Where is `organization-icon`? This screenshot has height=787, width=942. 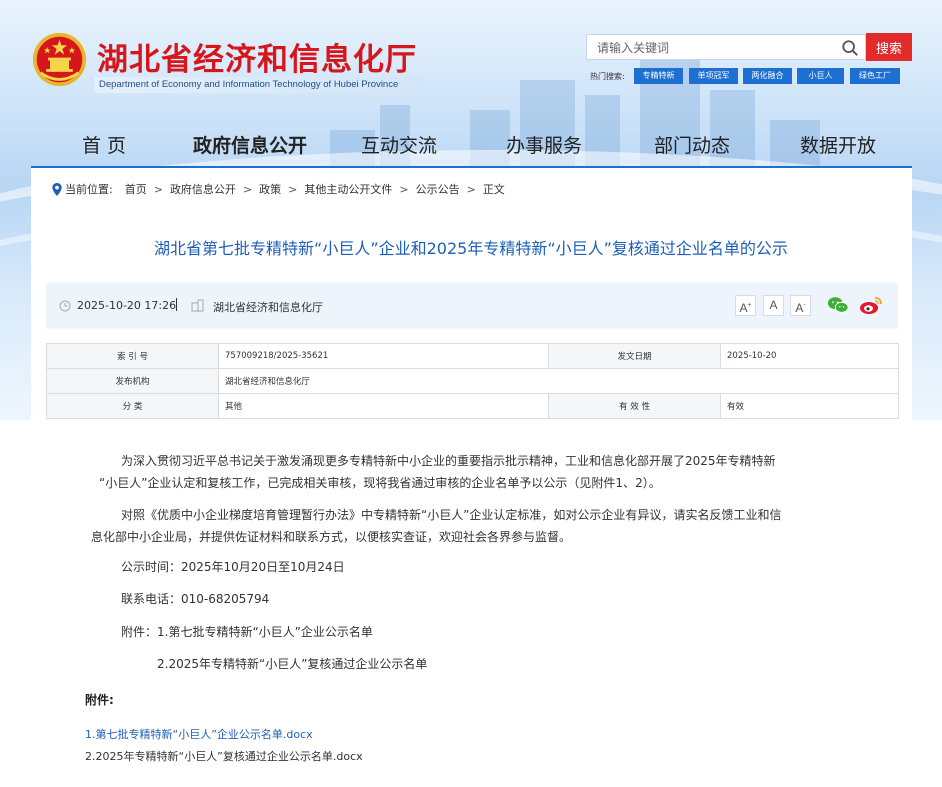
organization-icon is located at coordinates (197, 305).